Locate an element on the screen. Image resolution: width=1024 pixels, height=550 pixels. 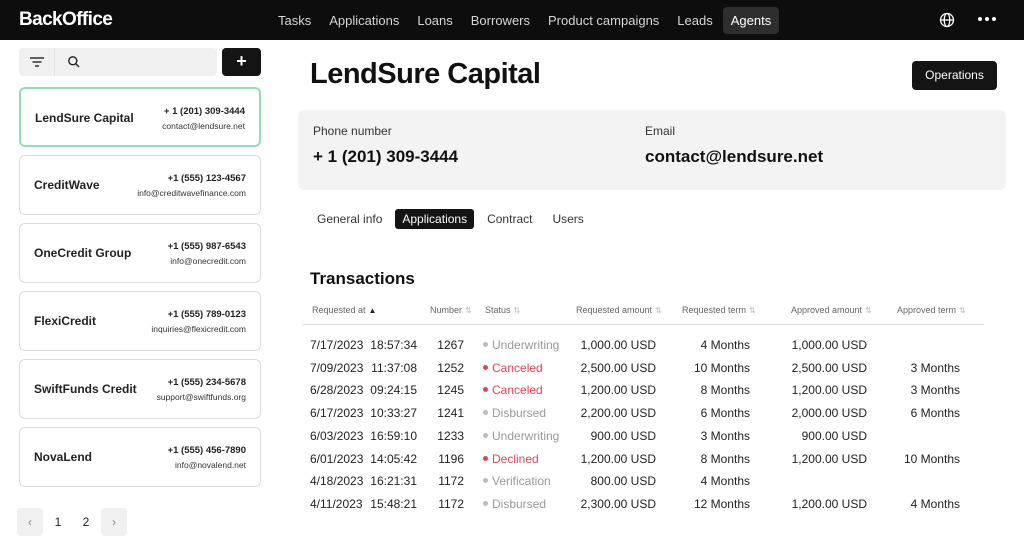
search-box is located at coordinates (136, 62).